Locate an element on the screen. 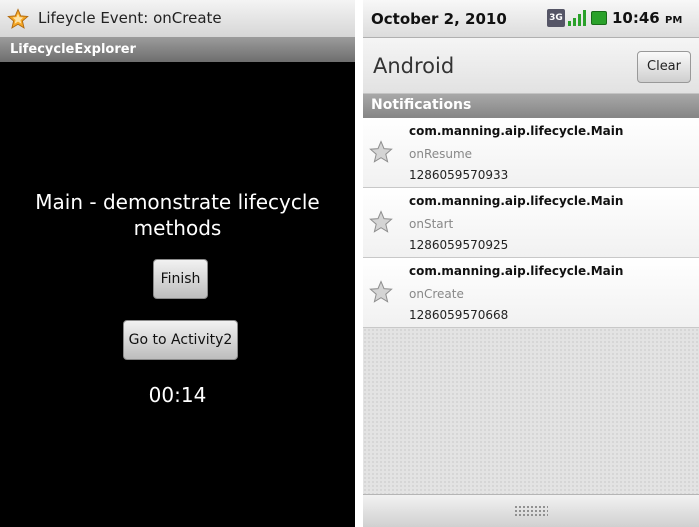 The width and height of the screenshot is (699, 527). status-bar: October 2, 2010 3G 10:46 PM is located at coordinates (531, 19).